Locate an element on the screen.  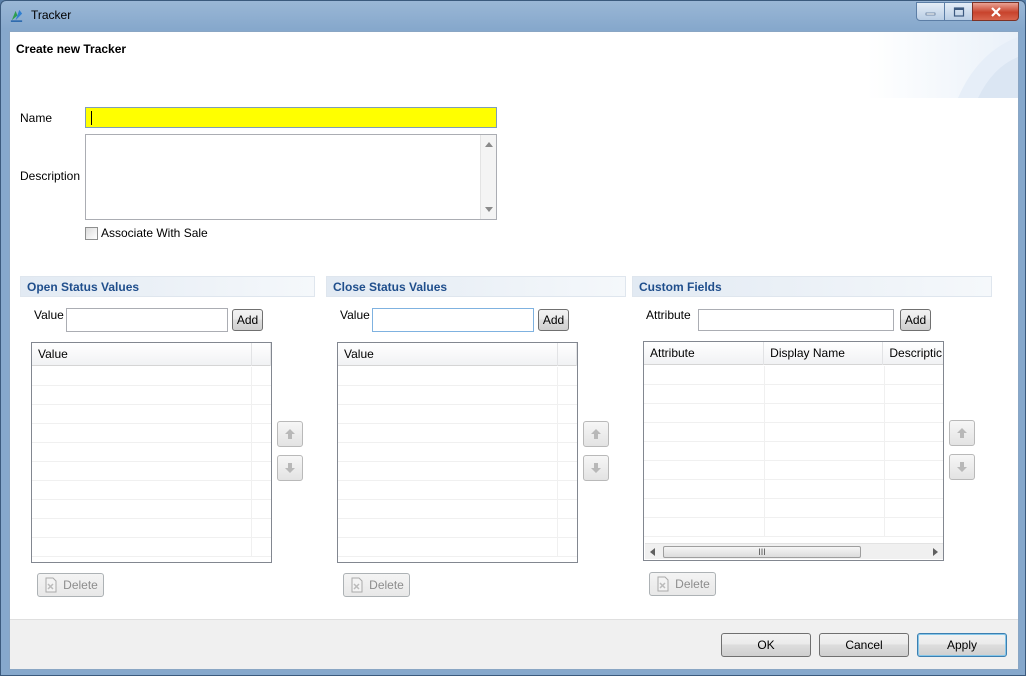
custom-fields-table: Attribute Display Name Descriptic III is located at coordinates (793, 451).